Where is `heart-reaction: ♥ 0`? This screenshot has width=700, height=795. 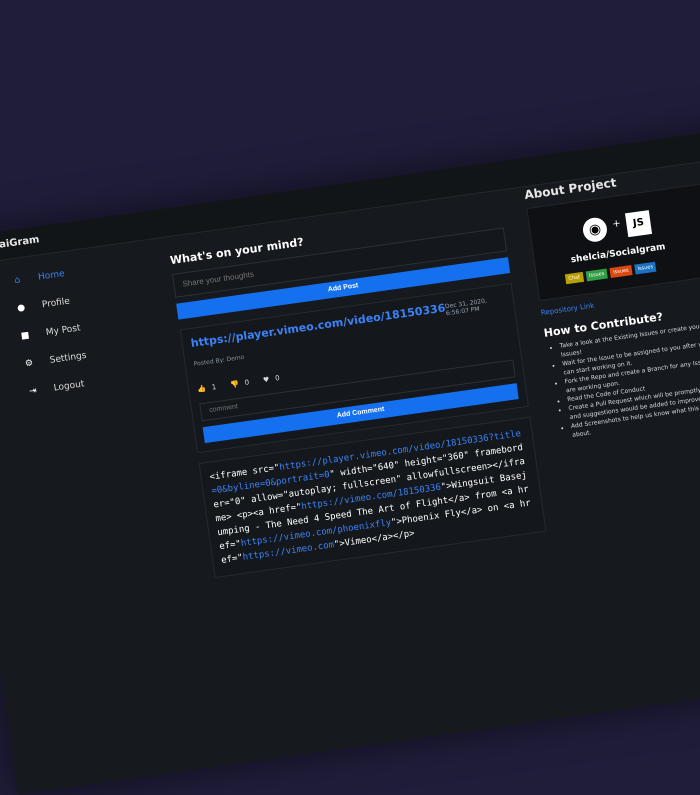 heart-reaction: ♥ 0 is located at coordinates (271, 379).